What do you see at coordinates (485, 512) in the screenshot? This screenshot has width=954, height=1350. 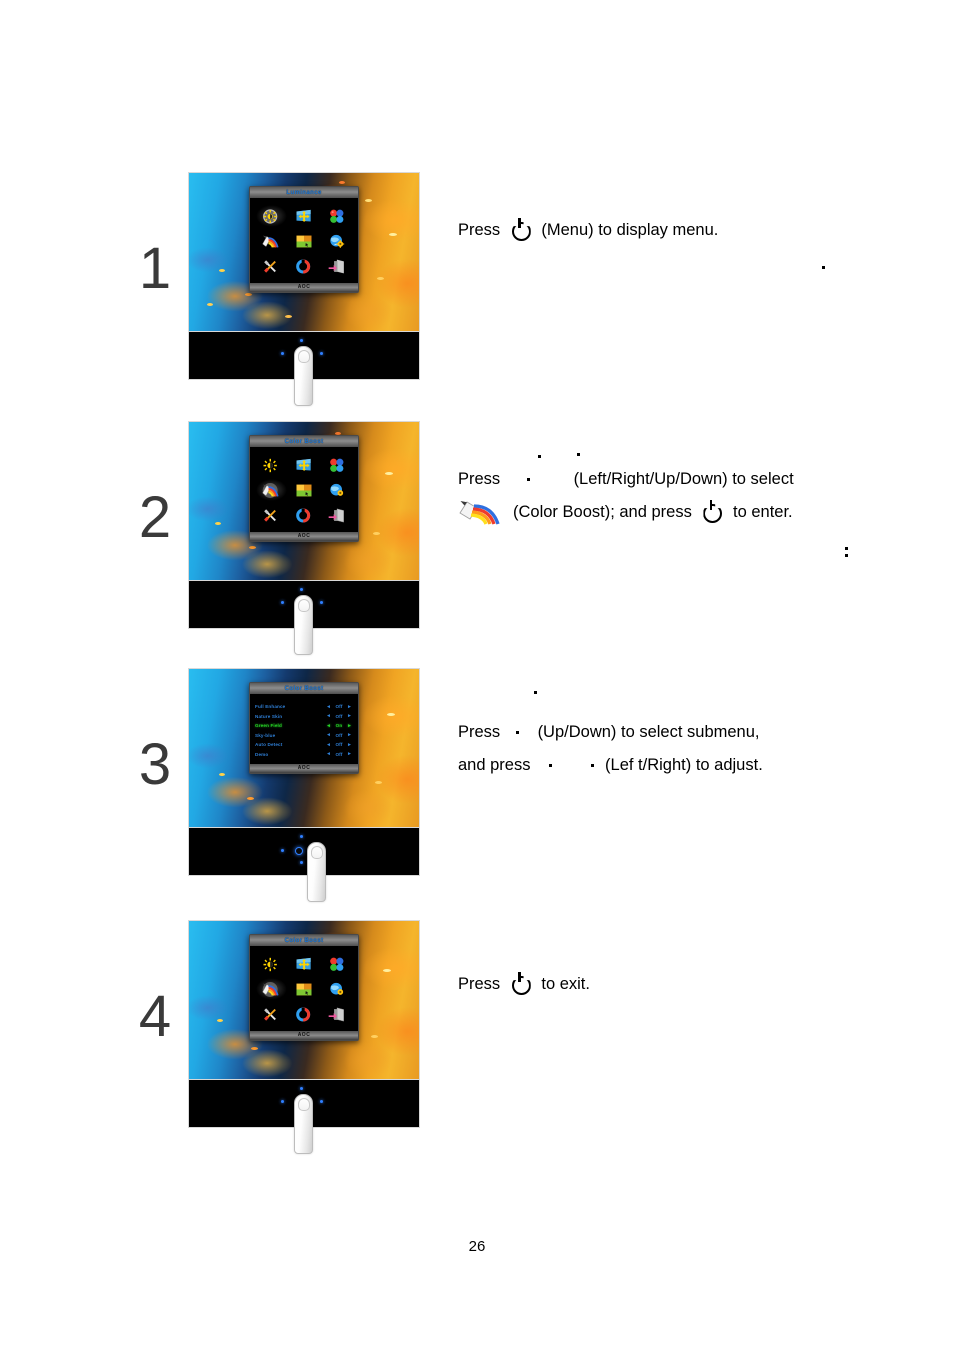 I see `color-boost-icon` at bounding box center [485, 512].